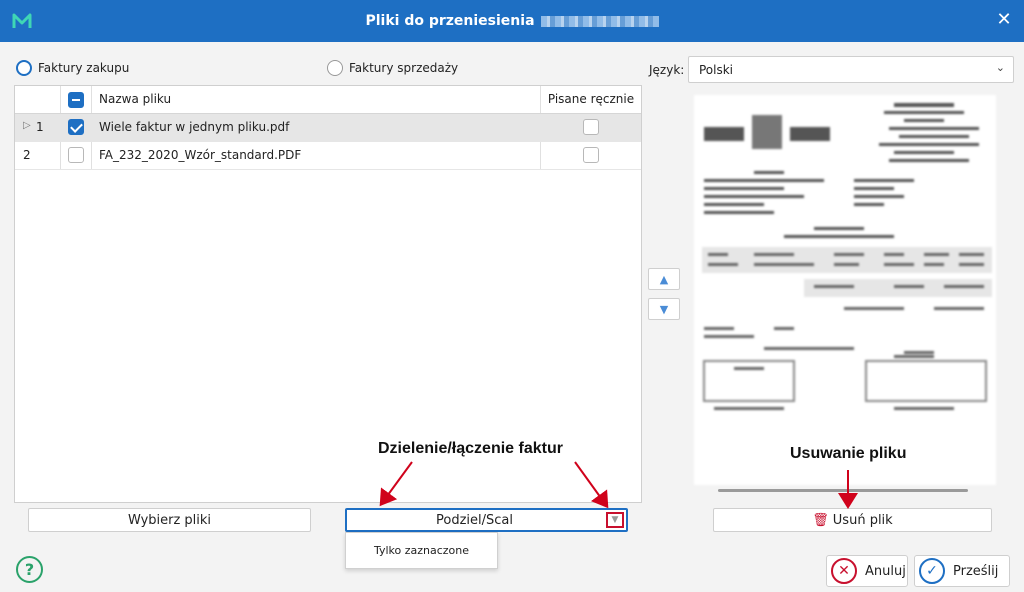 This screenshot has height=592, width=1024. Describe the element at coordinates (1004, 20) in the screenshot. I see `close-icon: ✕` at that location.